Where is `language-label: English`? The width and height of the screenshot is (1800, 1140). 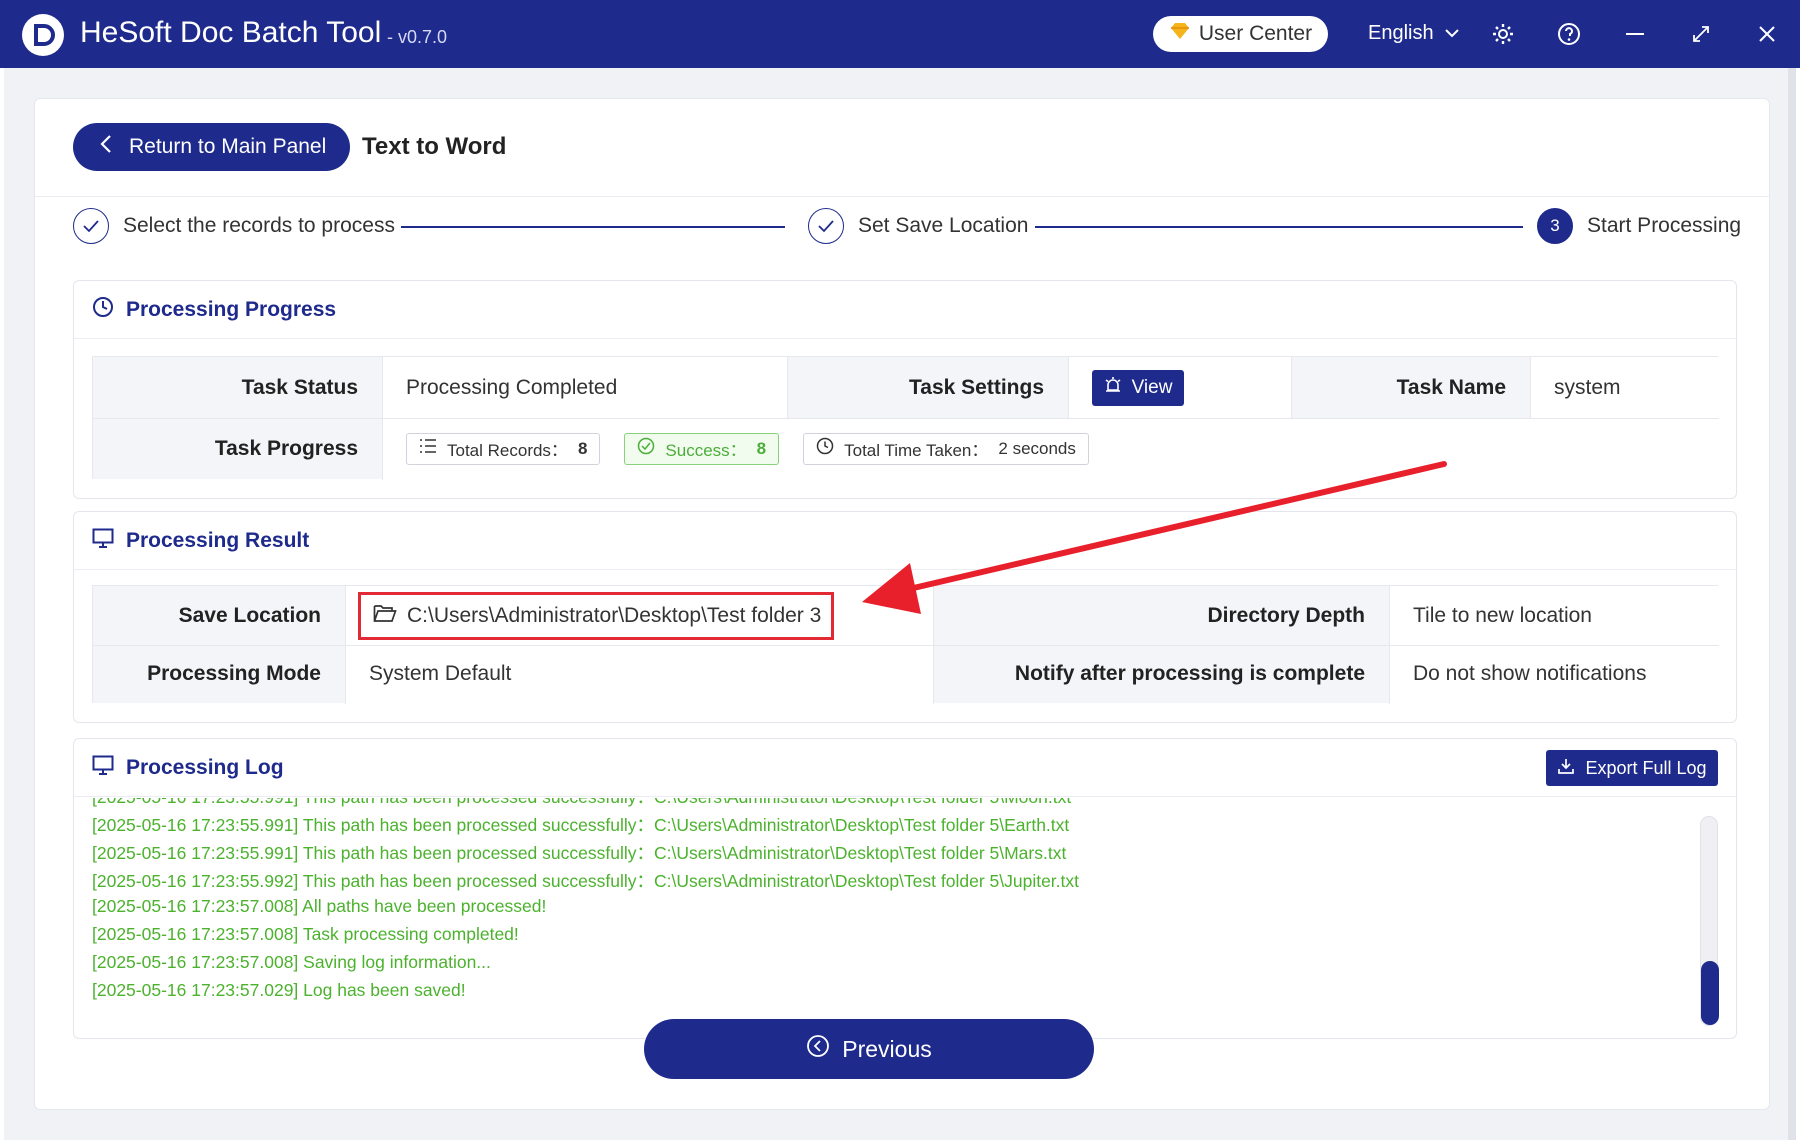
language-label: English is located at coordinates (1401, 33).